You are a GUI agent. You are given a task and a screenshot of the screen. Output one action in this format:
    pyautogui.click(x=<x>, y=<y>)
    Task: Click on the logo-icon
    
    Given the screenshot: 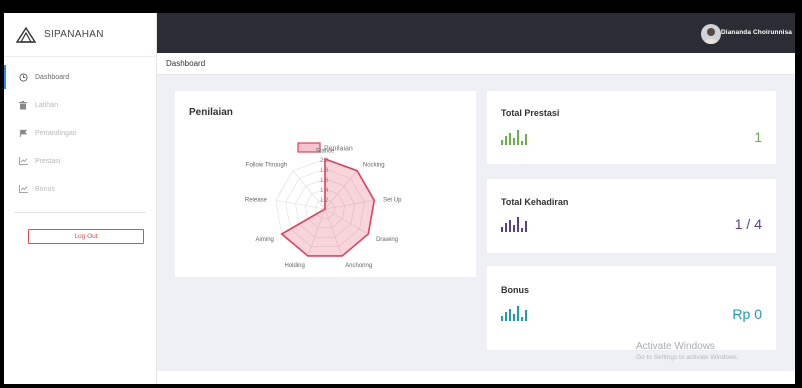 What is the action you would take?
    pyautogui.click(x=26, y=34)
    